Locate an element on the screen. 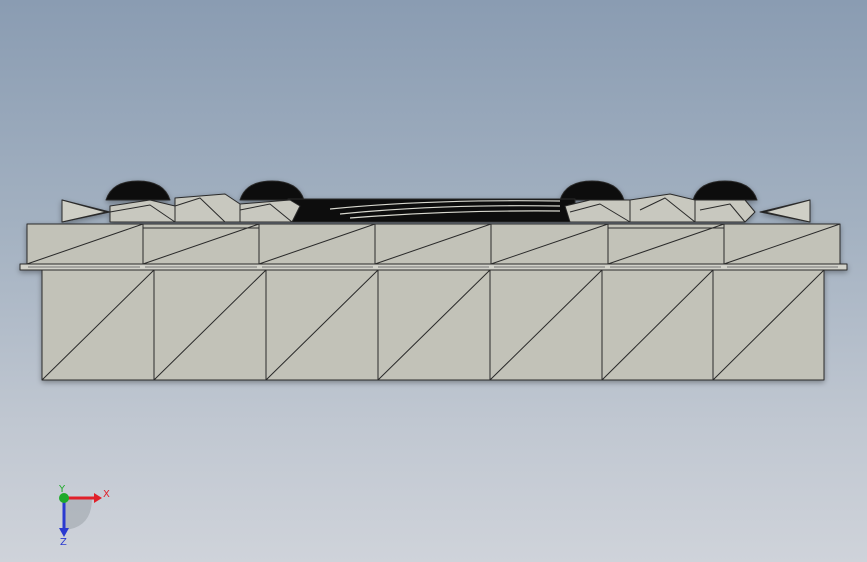  x-axis-arrow-icon is located at coordinates (98, 498).